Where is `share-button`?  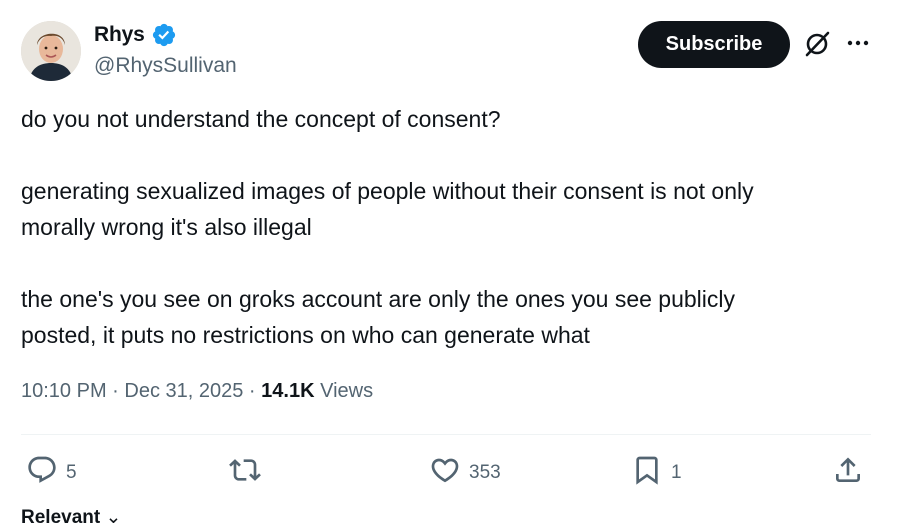 share-button is located at coordinates (848, 473).